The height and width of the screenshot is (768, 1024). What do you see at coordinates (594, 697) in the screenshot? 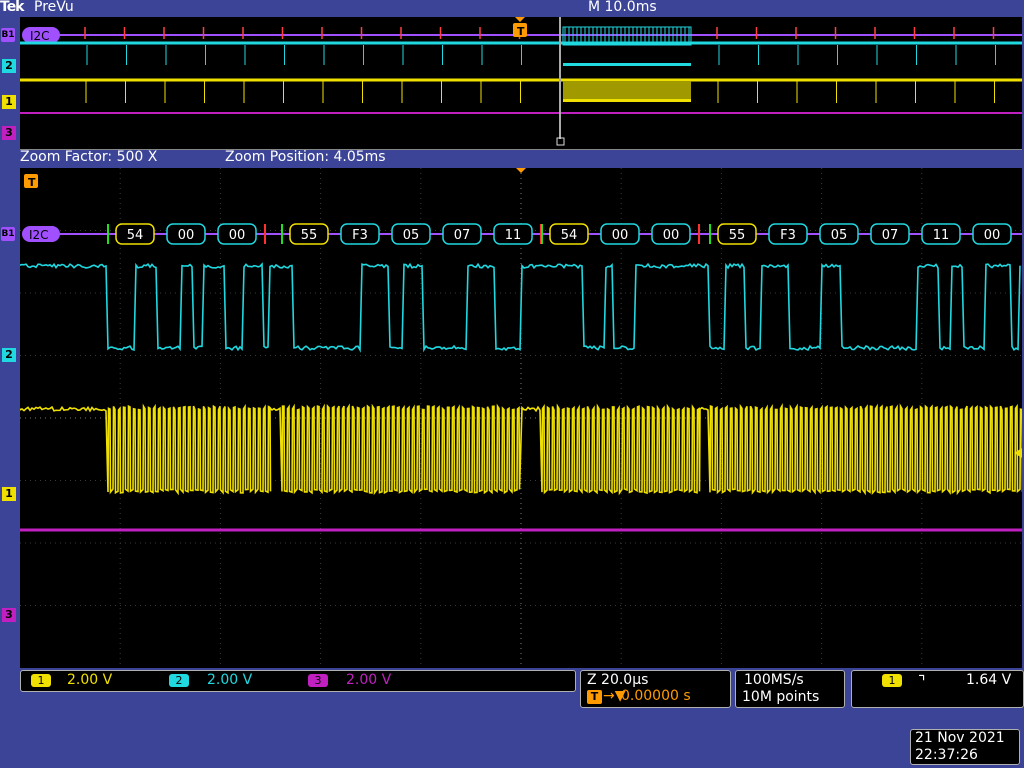
I see `trigger-position-icon: T` at bounding box center [594, 697].